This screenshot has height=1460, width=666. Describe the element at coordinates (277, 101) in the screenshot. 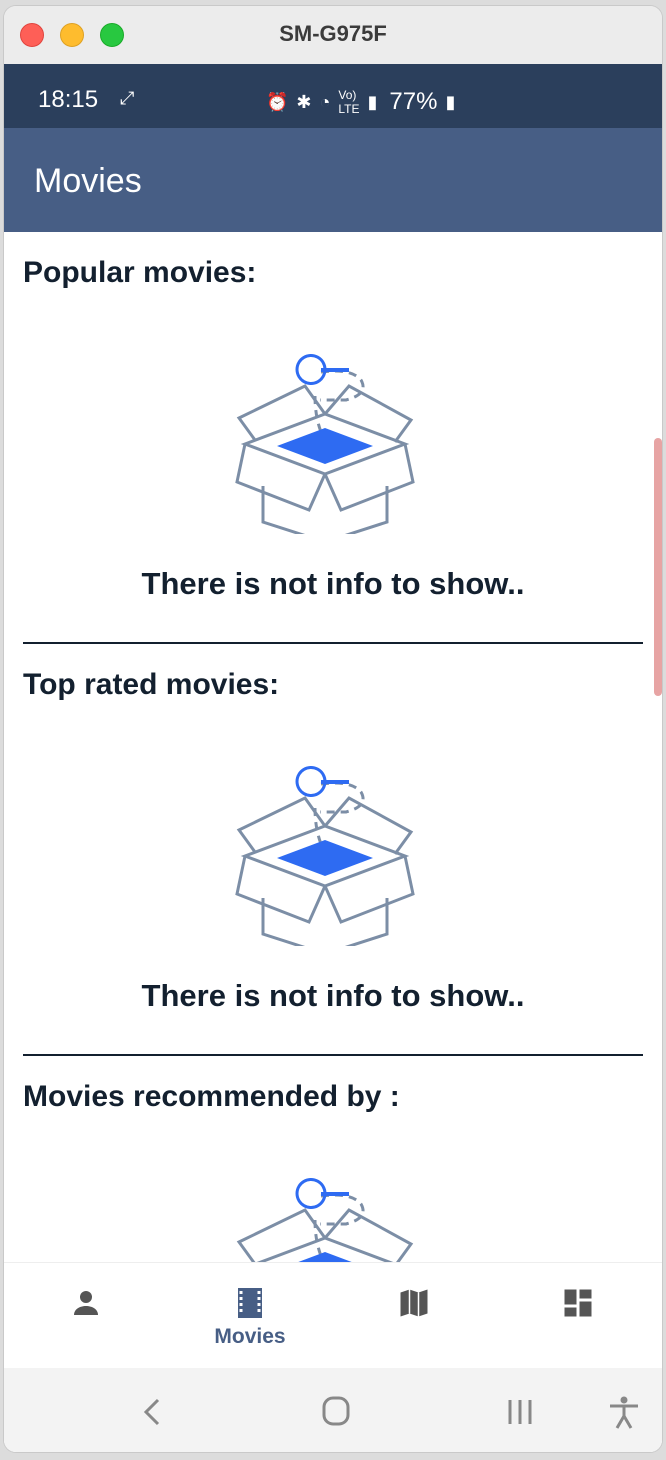

I see `alarm-icon: ⏰` at that location.